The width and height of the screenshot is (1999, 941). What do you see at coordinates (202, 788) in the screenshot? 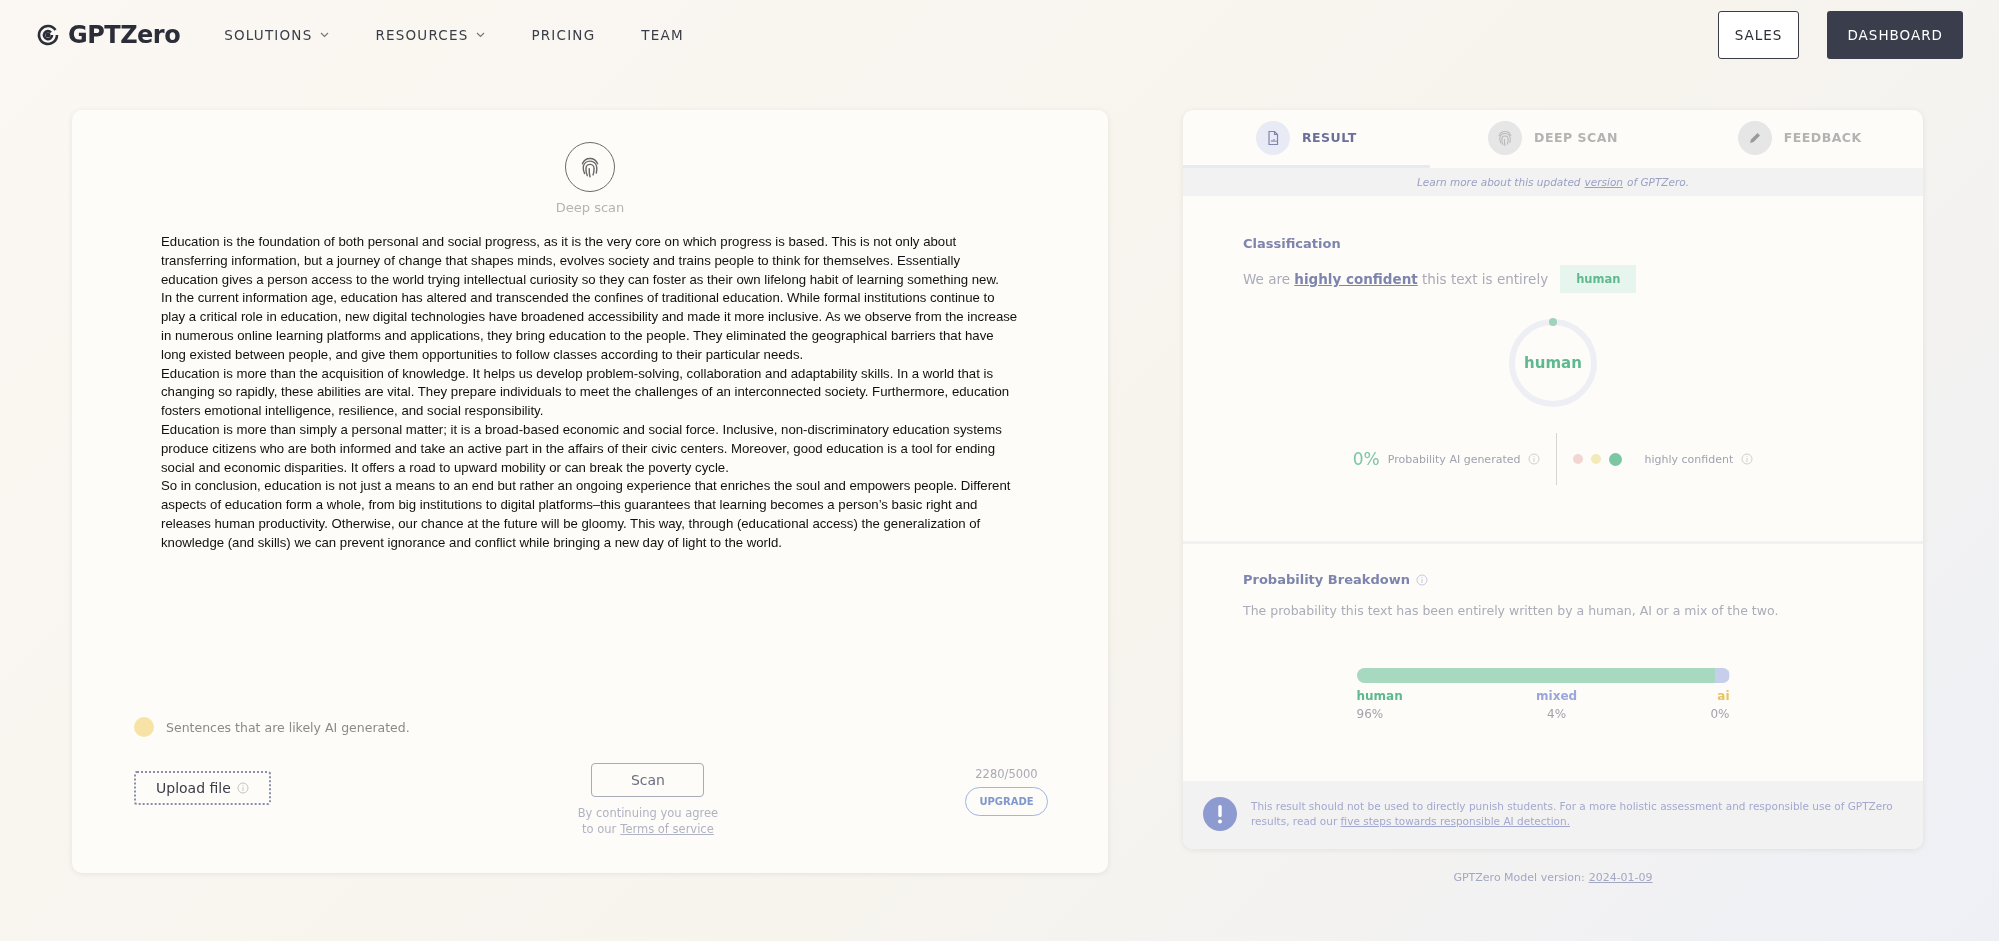
I see `upload-file-button: Upload file` at bounding box center [202, 788].